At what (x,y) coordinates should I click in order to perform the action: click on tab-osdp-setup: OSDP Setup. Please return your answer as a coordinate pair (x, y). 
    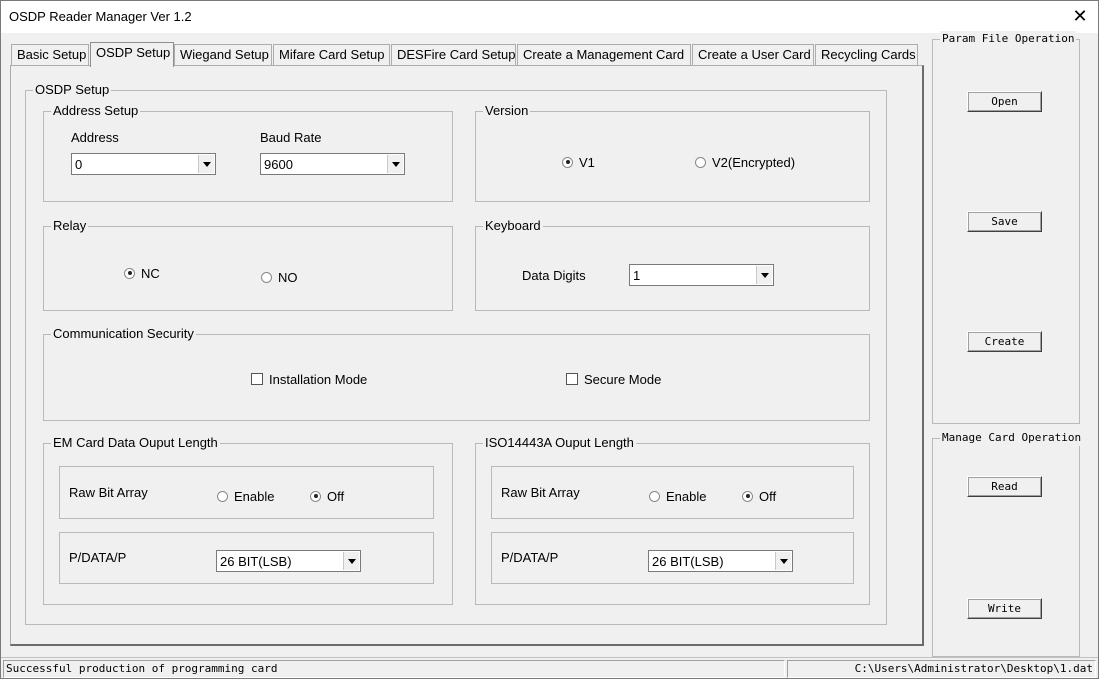
    Looking at the image, I should click on (132, 54).